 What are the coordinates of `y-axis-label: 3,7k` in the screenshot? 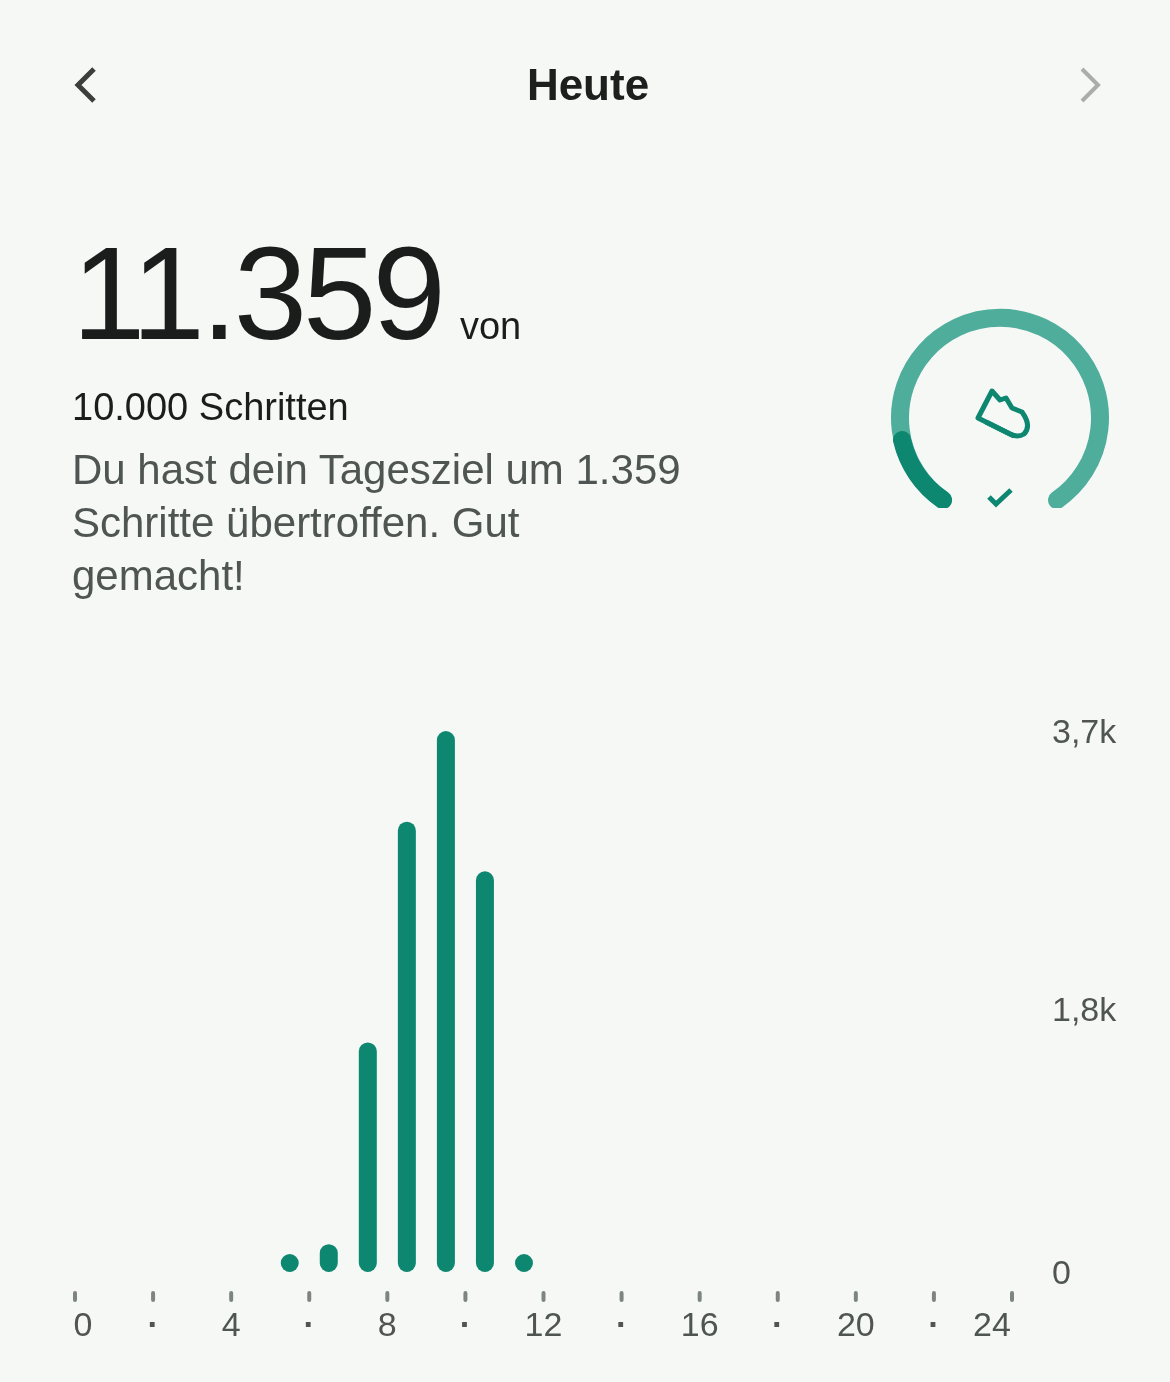 It's located at (1084, 731).